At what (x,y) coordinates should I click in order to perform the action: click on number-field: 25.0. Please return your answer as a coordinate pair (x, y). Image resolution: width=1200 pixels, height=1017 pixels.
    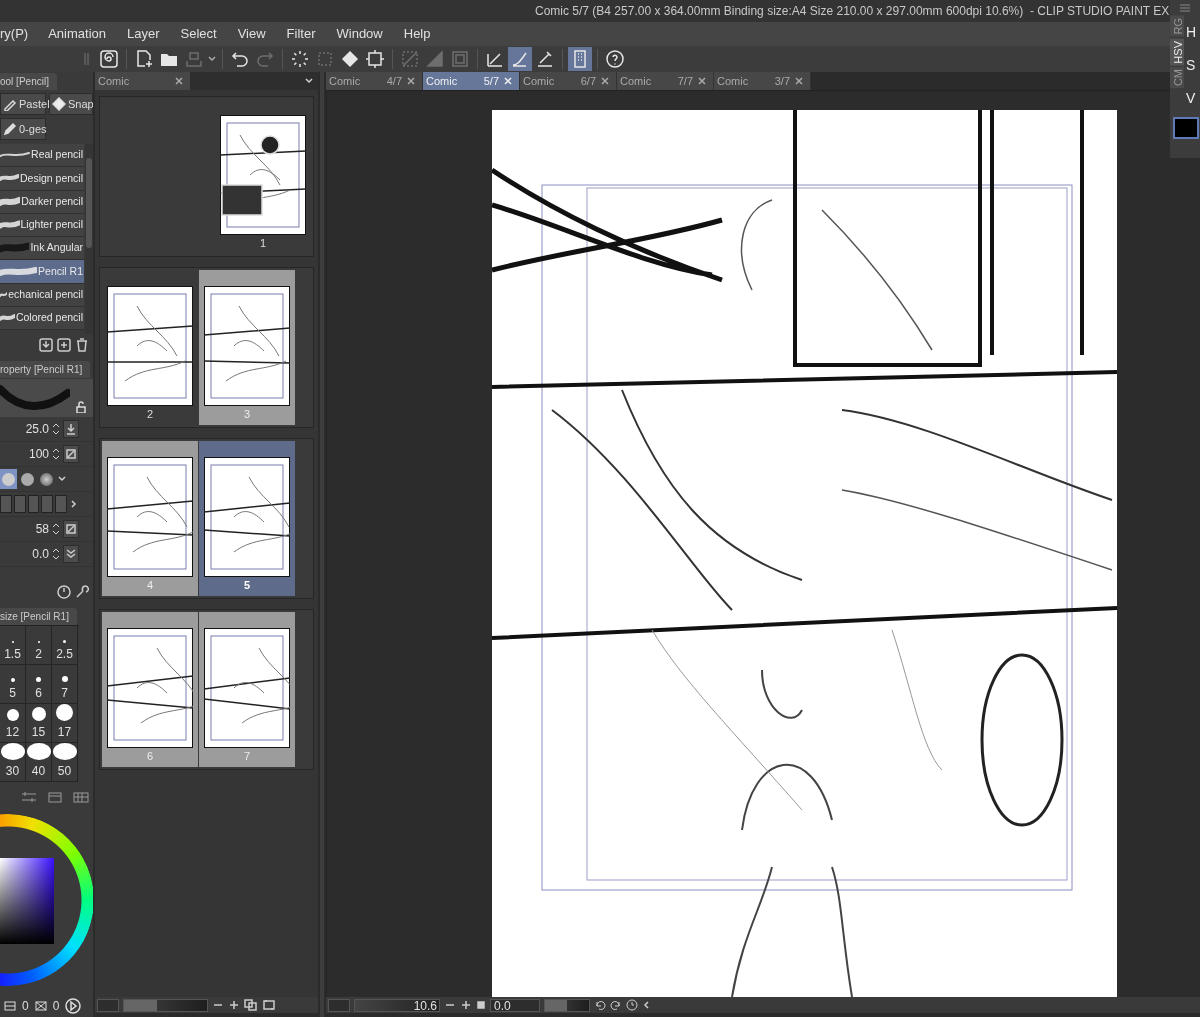
    Looking at the image, I should click on (34, 429).